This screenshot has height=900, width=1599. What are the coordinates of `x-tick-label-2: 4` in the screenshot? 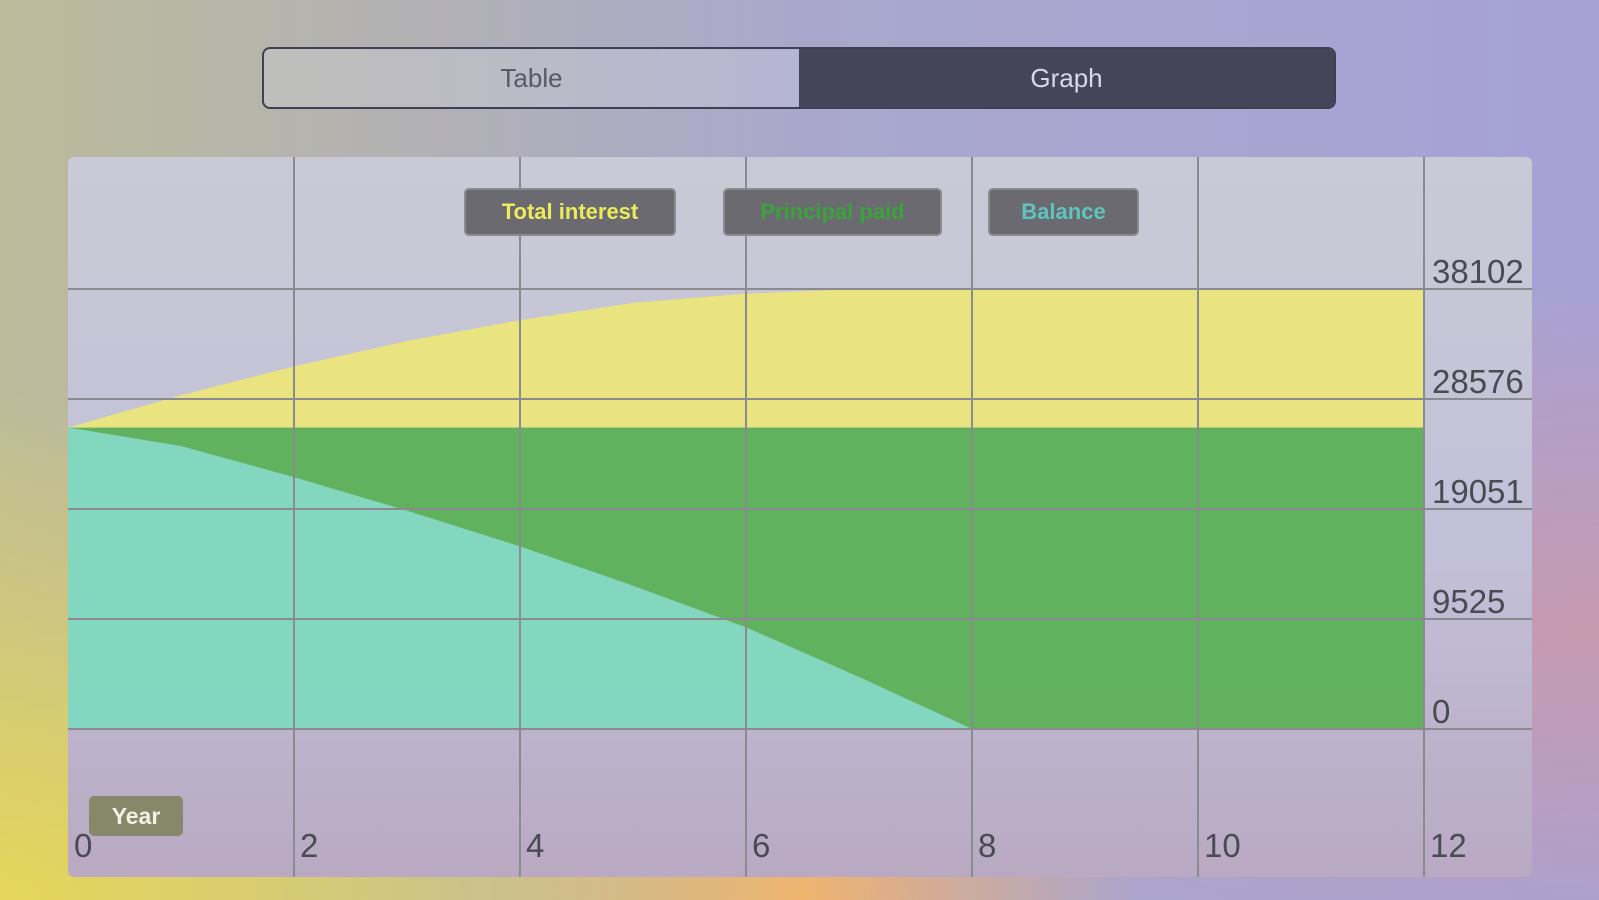 It's located at (535, 845).